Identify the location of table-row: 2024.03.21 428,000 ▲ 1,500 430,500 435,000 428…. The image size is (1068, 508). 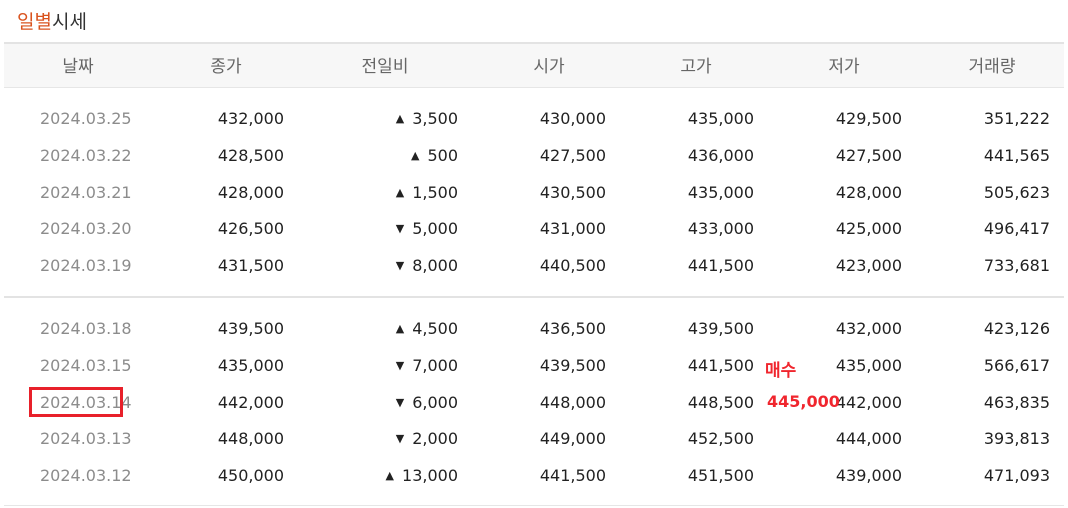
(534, 193).